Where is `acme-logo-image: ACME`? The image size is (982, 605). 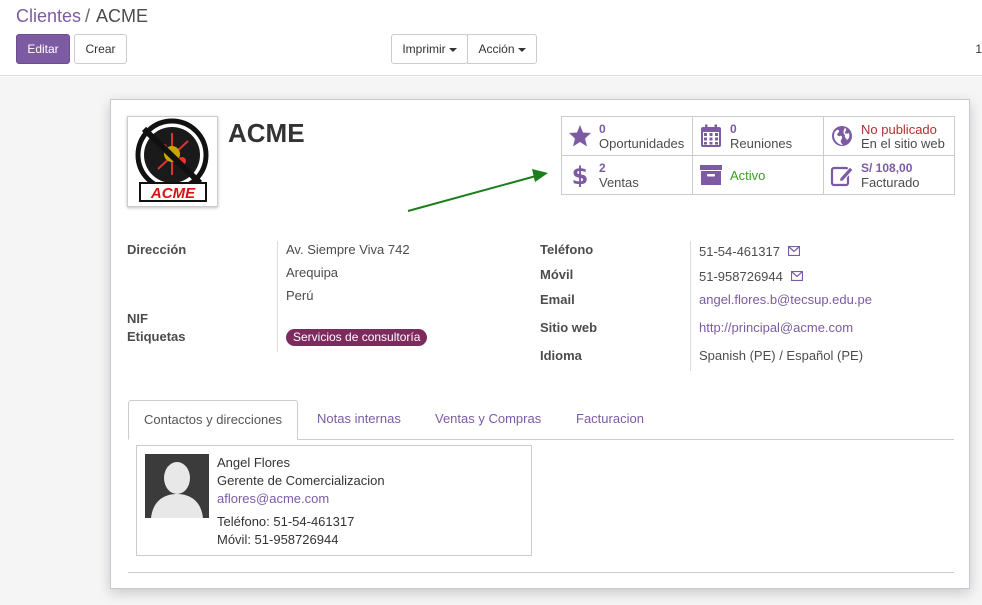 acme-logo-image: ACME is located at coordinates (172, 160).